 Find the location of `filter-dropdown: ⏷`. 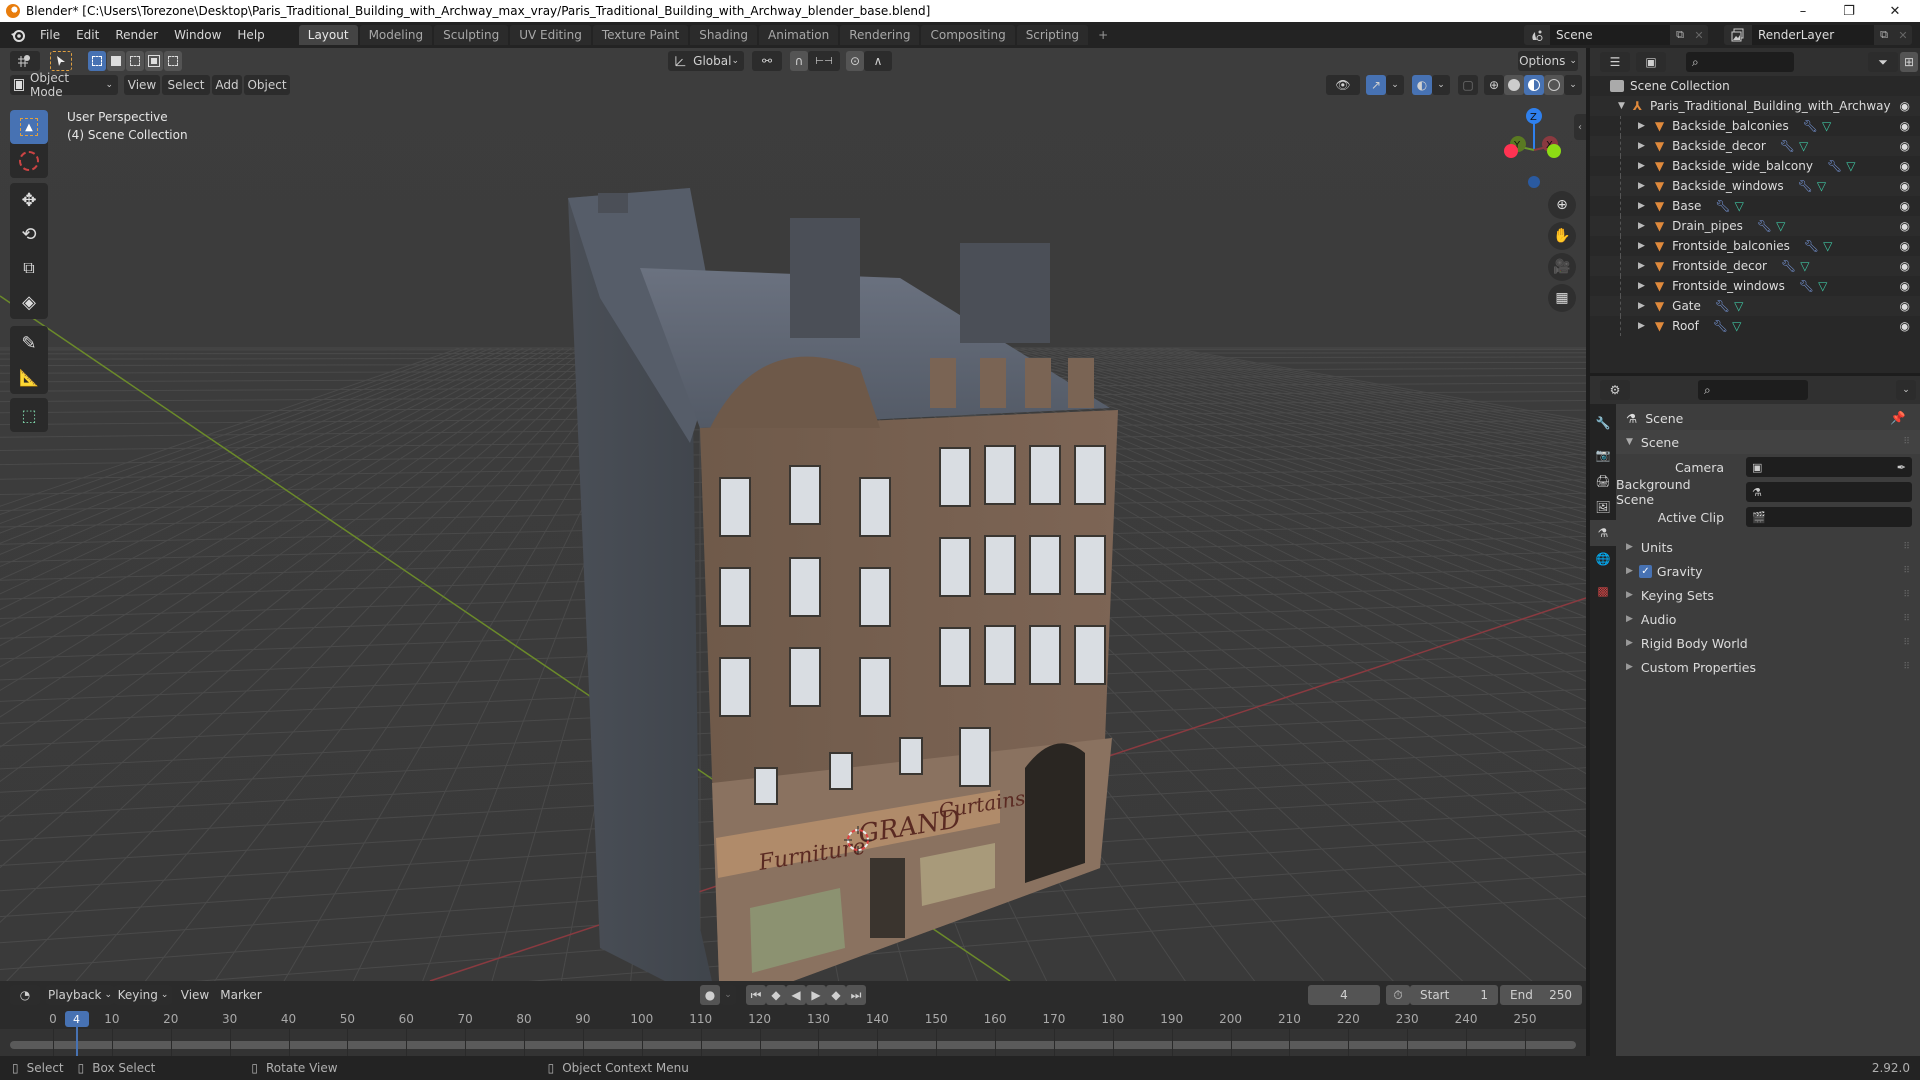

filter-dropdown: ⏷ is located at coordinates (1883, 62).